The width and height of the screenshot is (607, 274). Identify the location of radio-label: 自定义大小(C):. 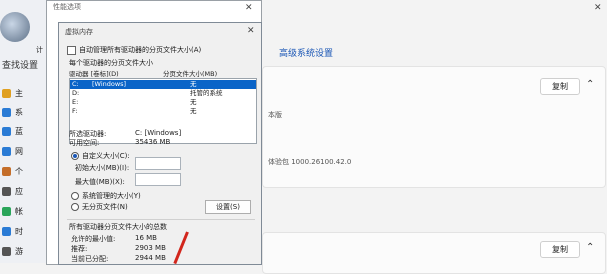
(106, 156).